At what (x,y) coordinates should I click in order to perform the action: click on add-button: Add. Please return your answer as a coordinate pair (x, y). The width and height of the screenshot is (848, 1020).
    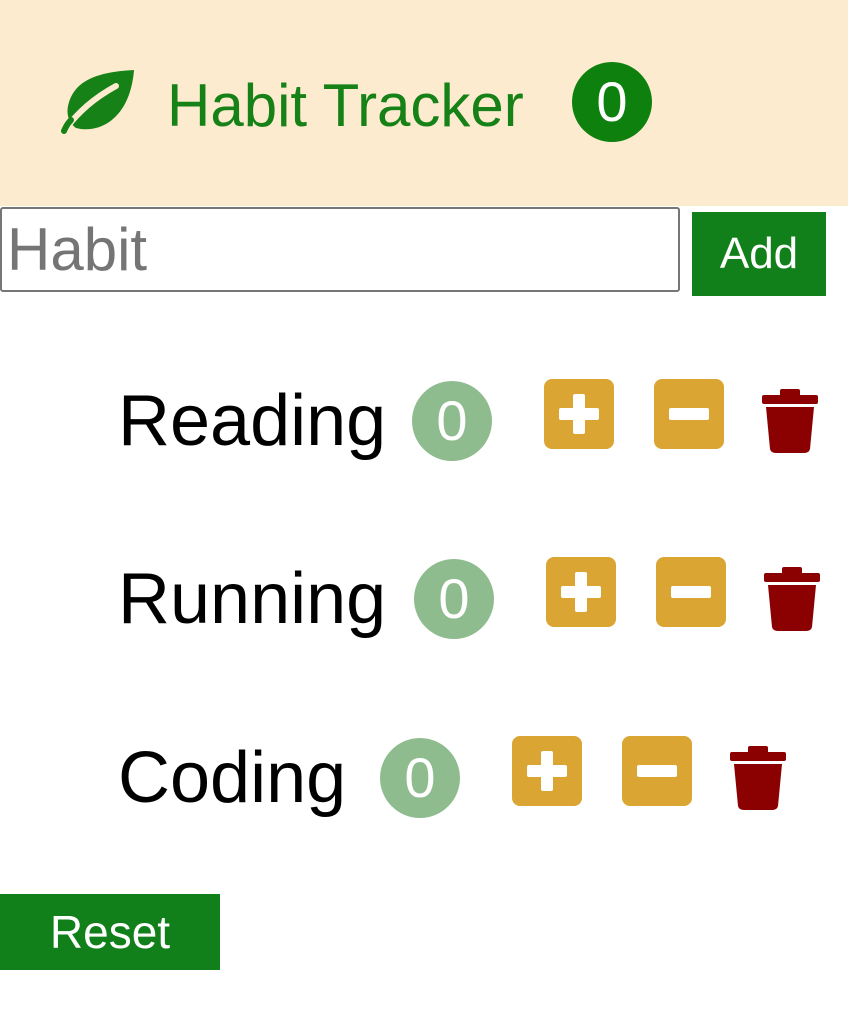
    Looking at the image, I should click on (759, 254).